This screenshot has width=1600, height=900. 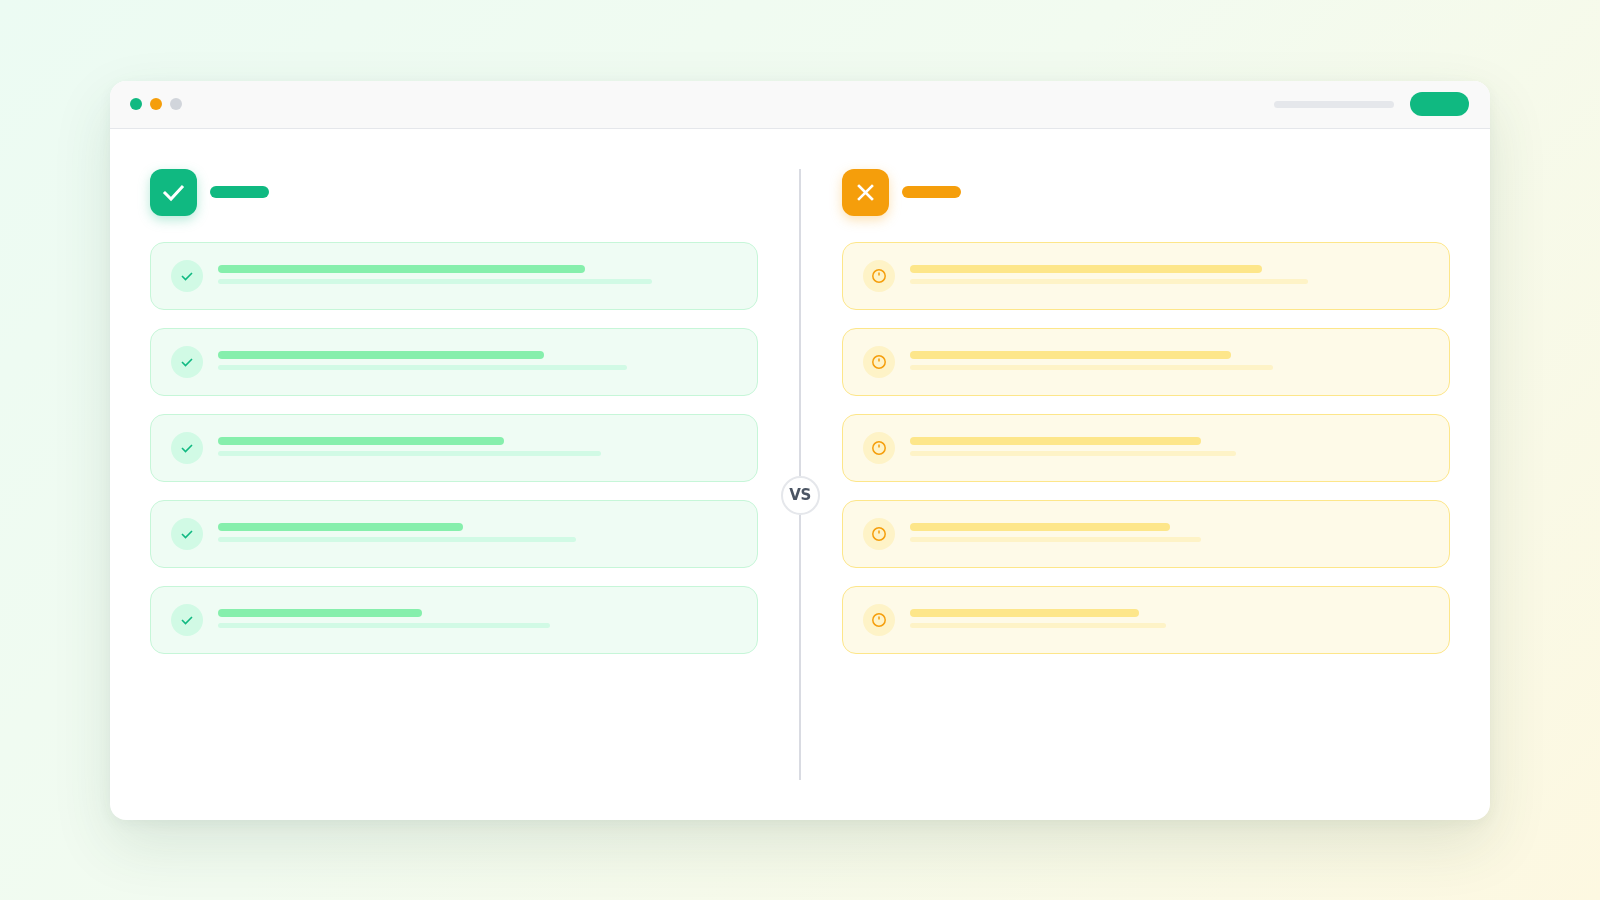 I want to click on action-button, so click(x=1439, y=104).